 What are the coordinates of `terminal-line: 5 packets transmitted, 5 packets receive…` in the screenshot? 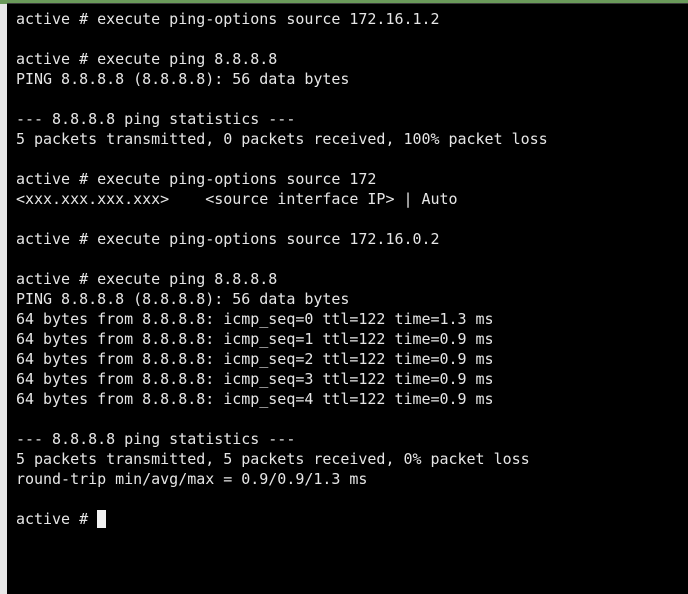 It's located at (273, 459).